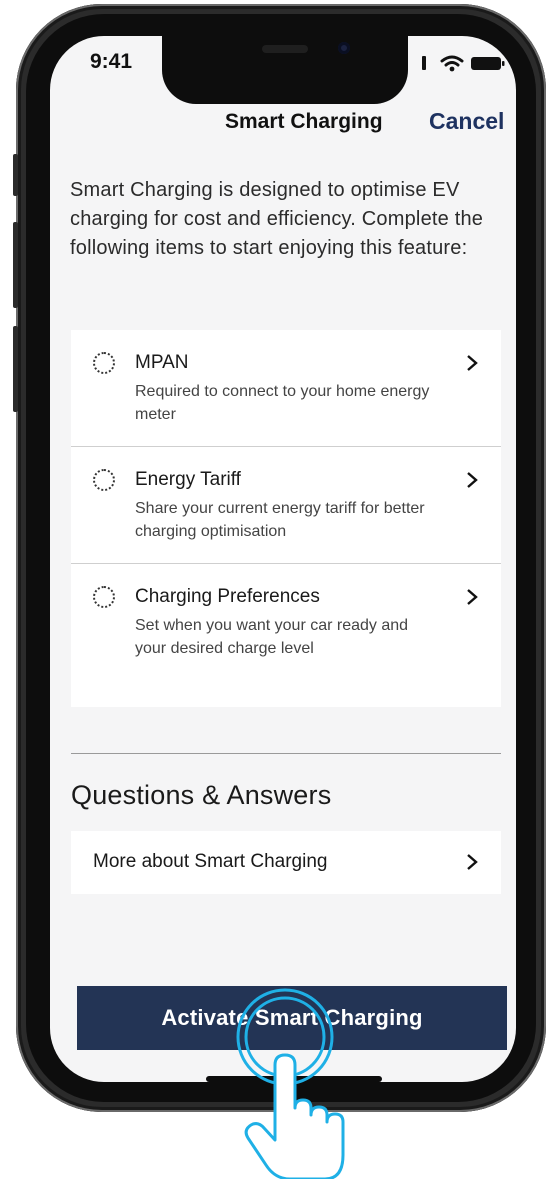 The height and width of the screenshot is (1179, 548). Describe the element at coordinates (15, 175) in the screenshot. I see `side-button-mute` at that location.